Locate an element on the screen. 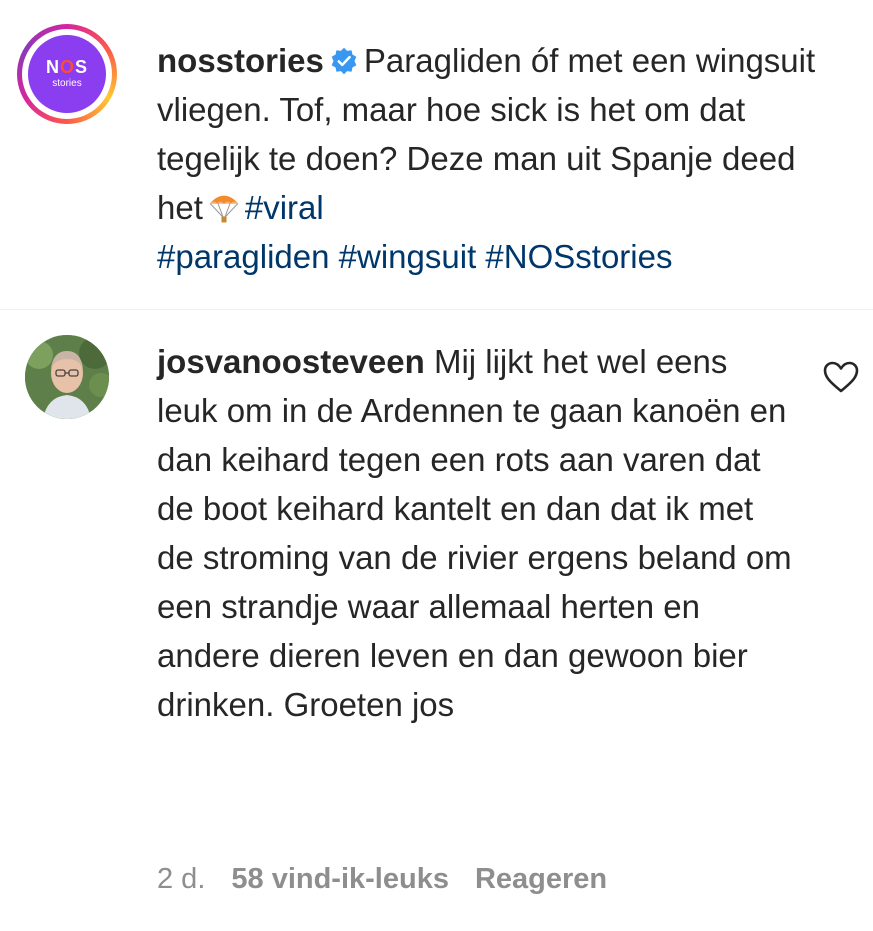 The image size is (873, 931). nos-stories-logo: NOS stories is located at coordinates (67, 74).